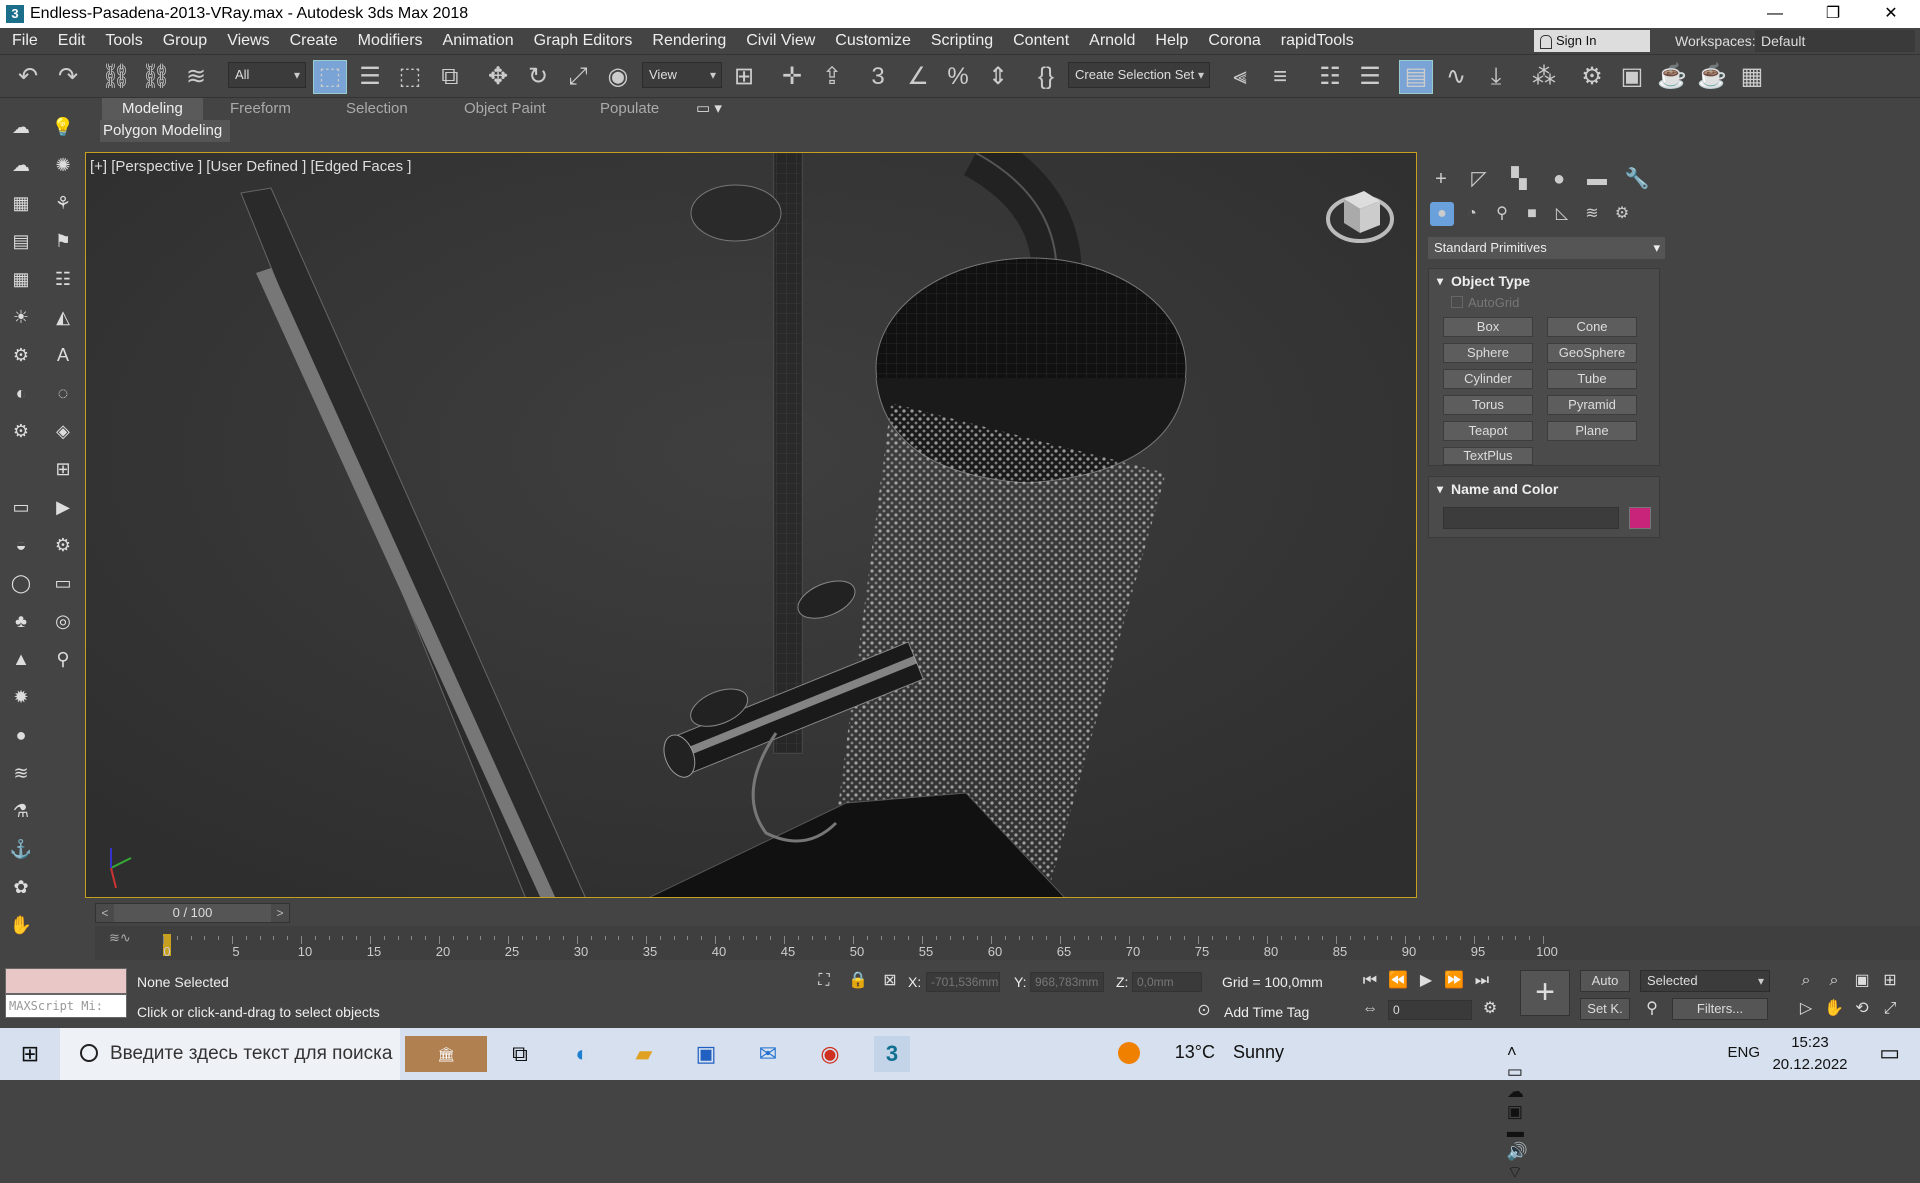  Describe the element at coordinates (21, 393) in the screenshot. I see `tool-icon-13: ◐` at that location.